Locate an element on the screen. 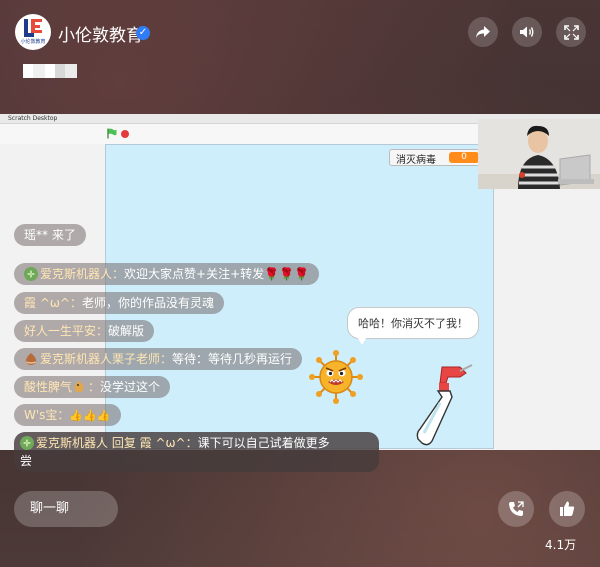  logo-caption: 小伦敦教育 is located at coordinates (33, 42).